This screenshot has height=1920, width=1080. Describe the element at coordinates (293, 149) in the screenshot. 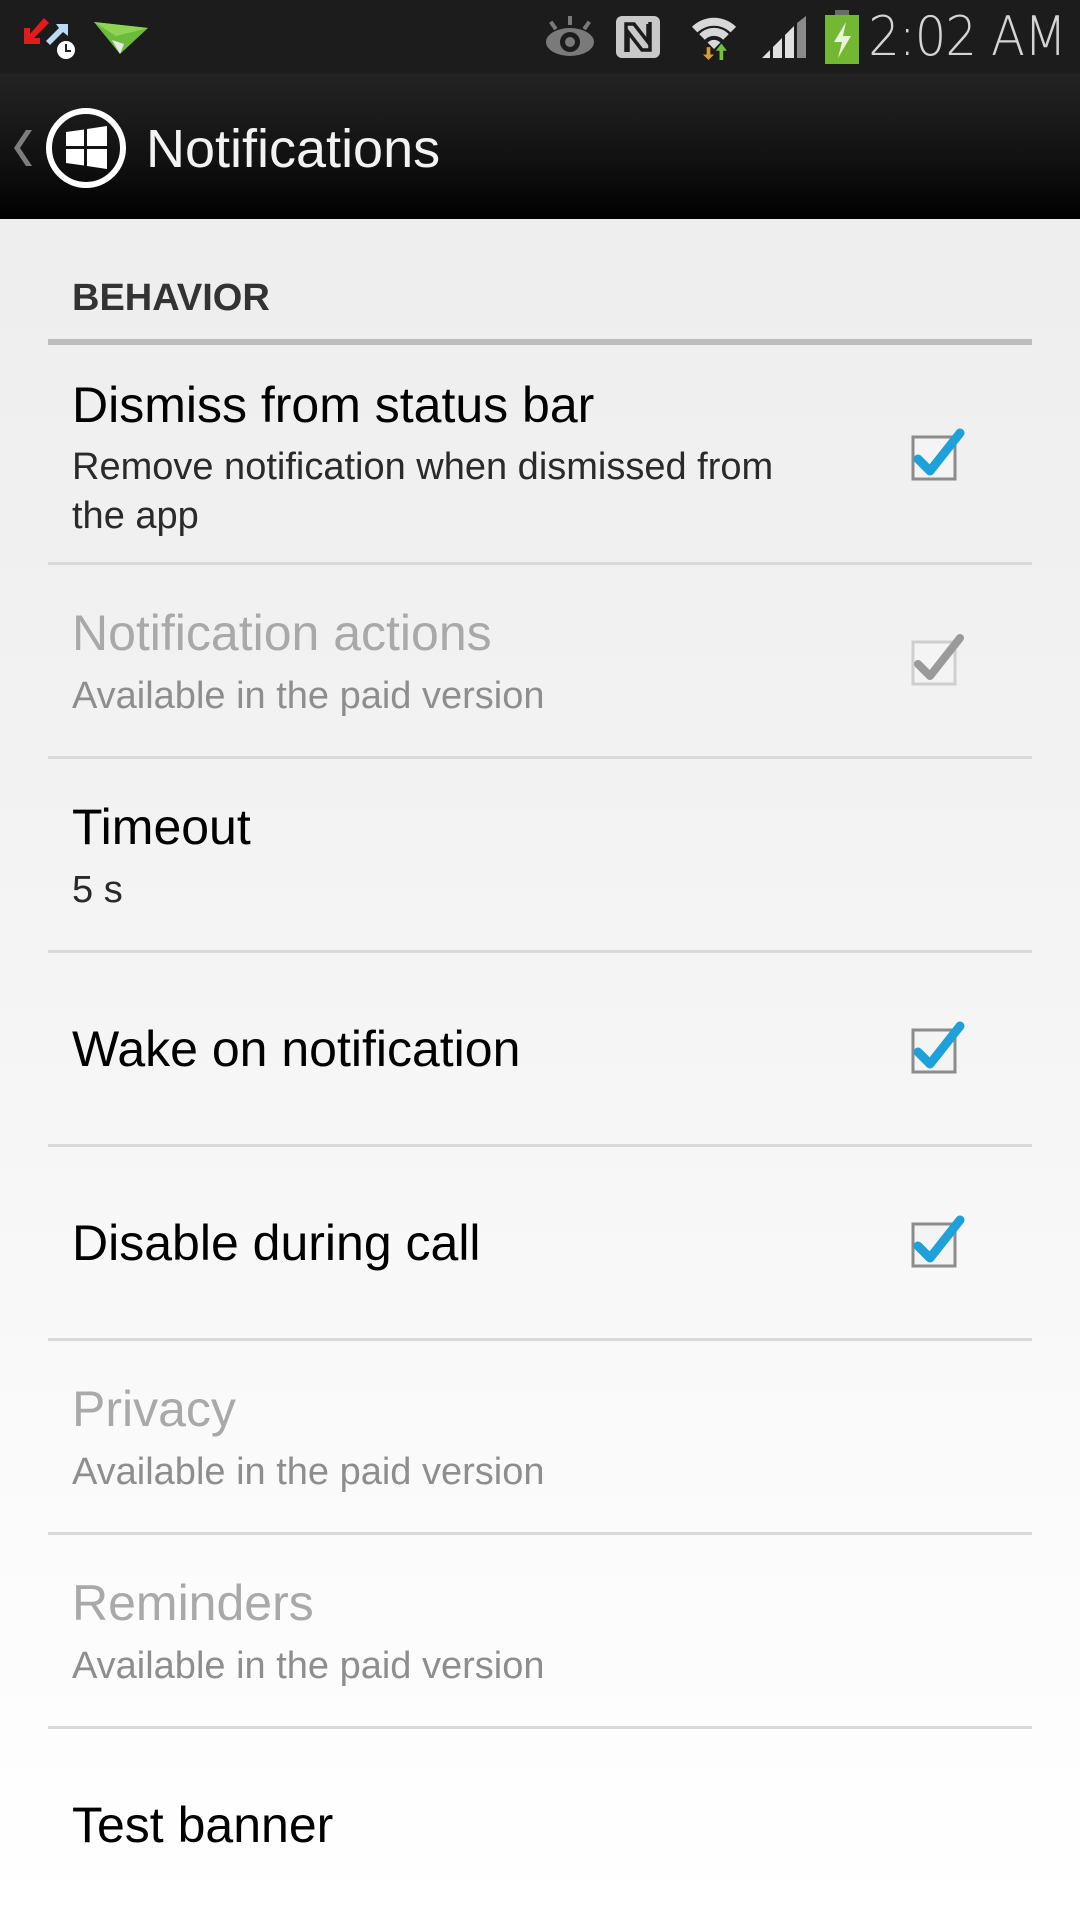

I see `page-title: Notifications` at that location.